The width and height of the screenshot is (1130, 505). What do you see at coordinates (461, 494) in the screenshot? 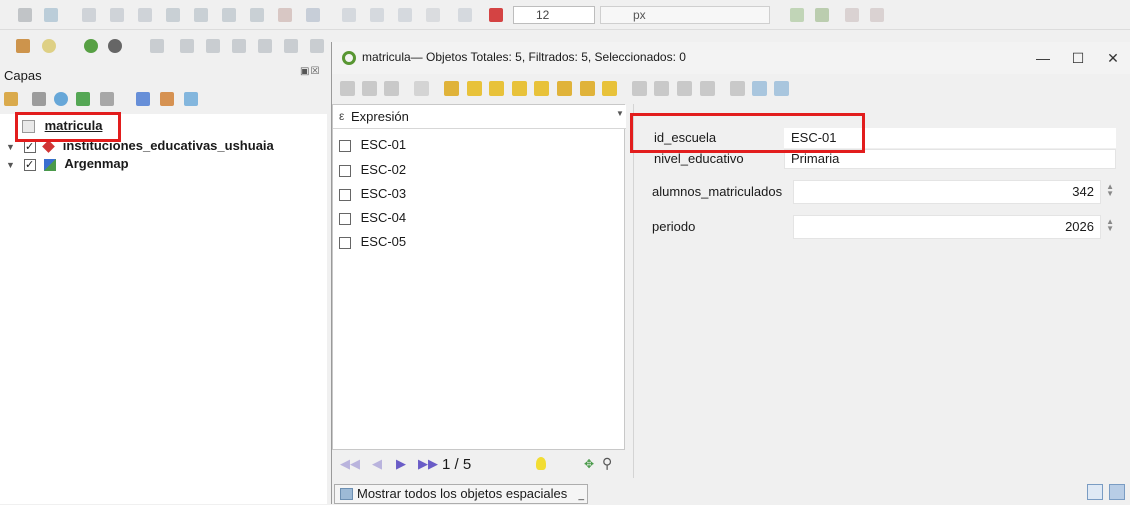
I see `show-all-features-button: Mostrar todos los objetos espaciales ​_` at bounding box center [461, 494].